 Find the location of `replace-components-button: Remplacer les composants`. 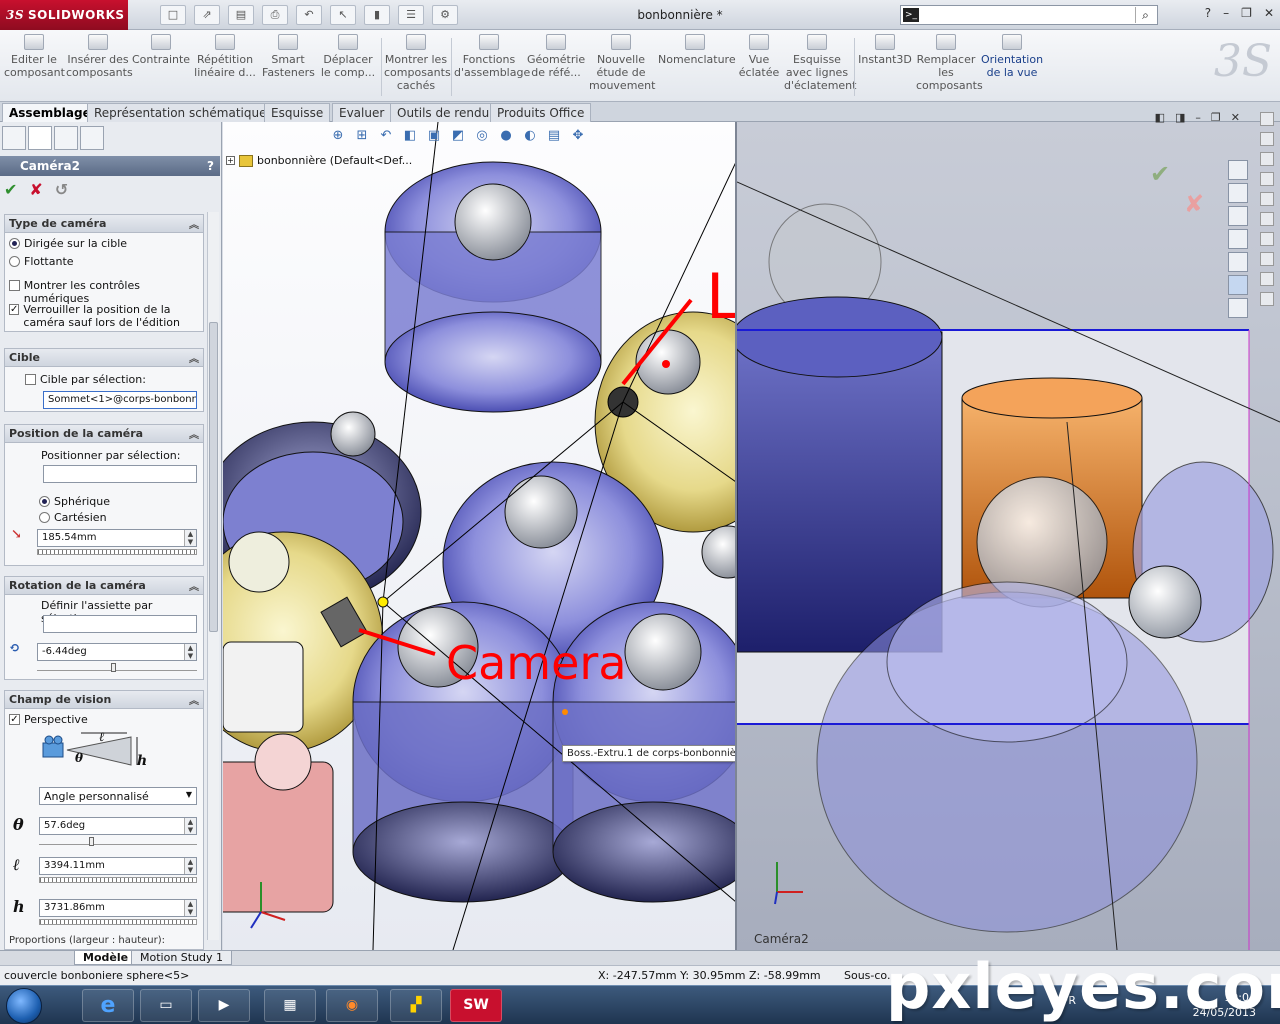

replace-components-button: Remplacer les composants is located at coordinates (949, 67).